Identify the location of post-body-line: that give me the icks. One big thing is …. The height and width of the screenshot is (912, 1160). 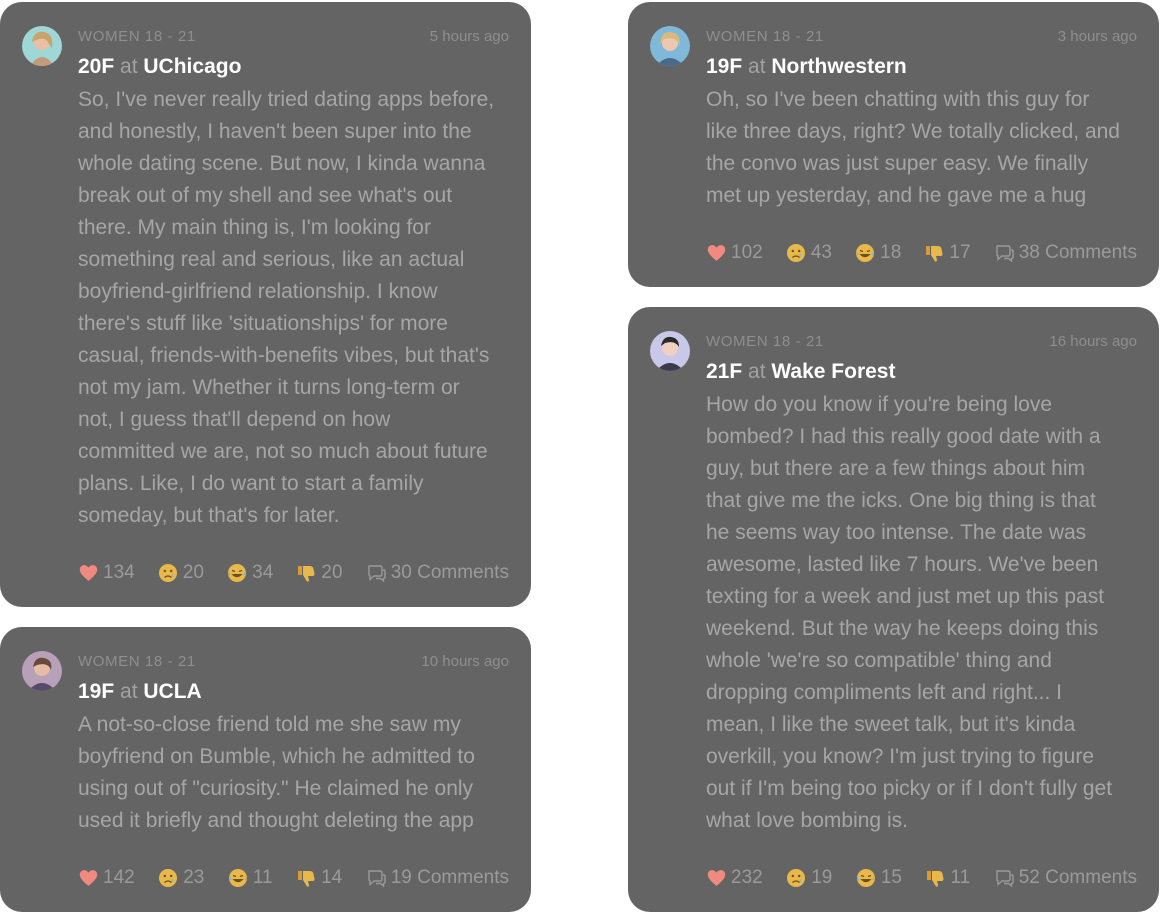
(901, 500).